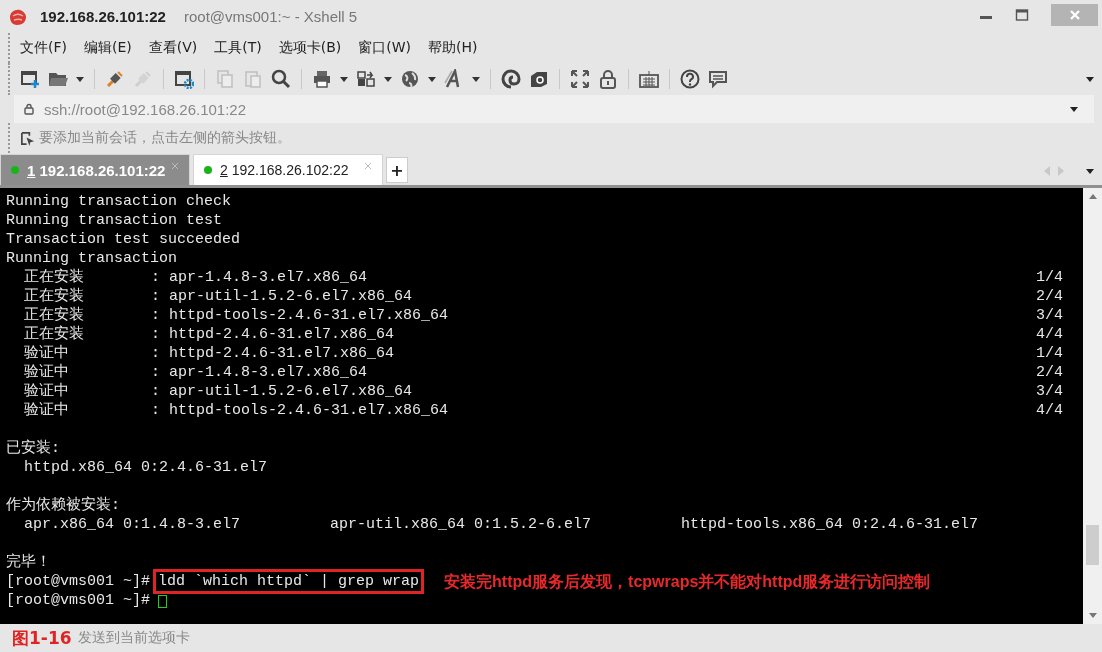 This screenshot has height=652, width=1102. Describe the element at coordinates (146, 467) in the screenshot. I see `terminal-line: httpd.x86_64 0:2.4.6-31.el7` at that location.